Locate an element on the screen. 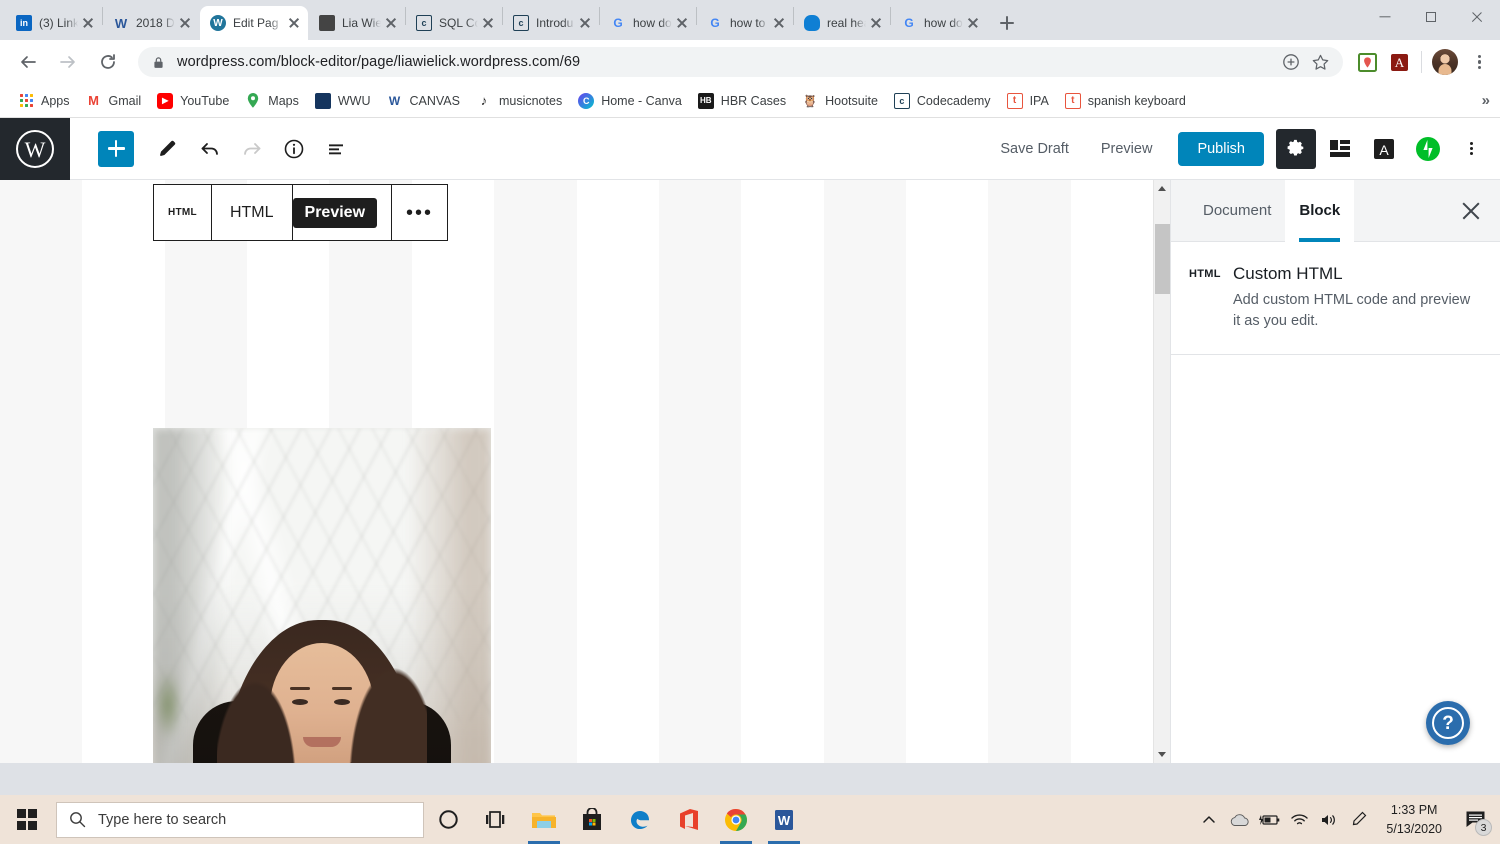  bookmark-youtube: ▶ YouTube is located at coordinates (193, 101).